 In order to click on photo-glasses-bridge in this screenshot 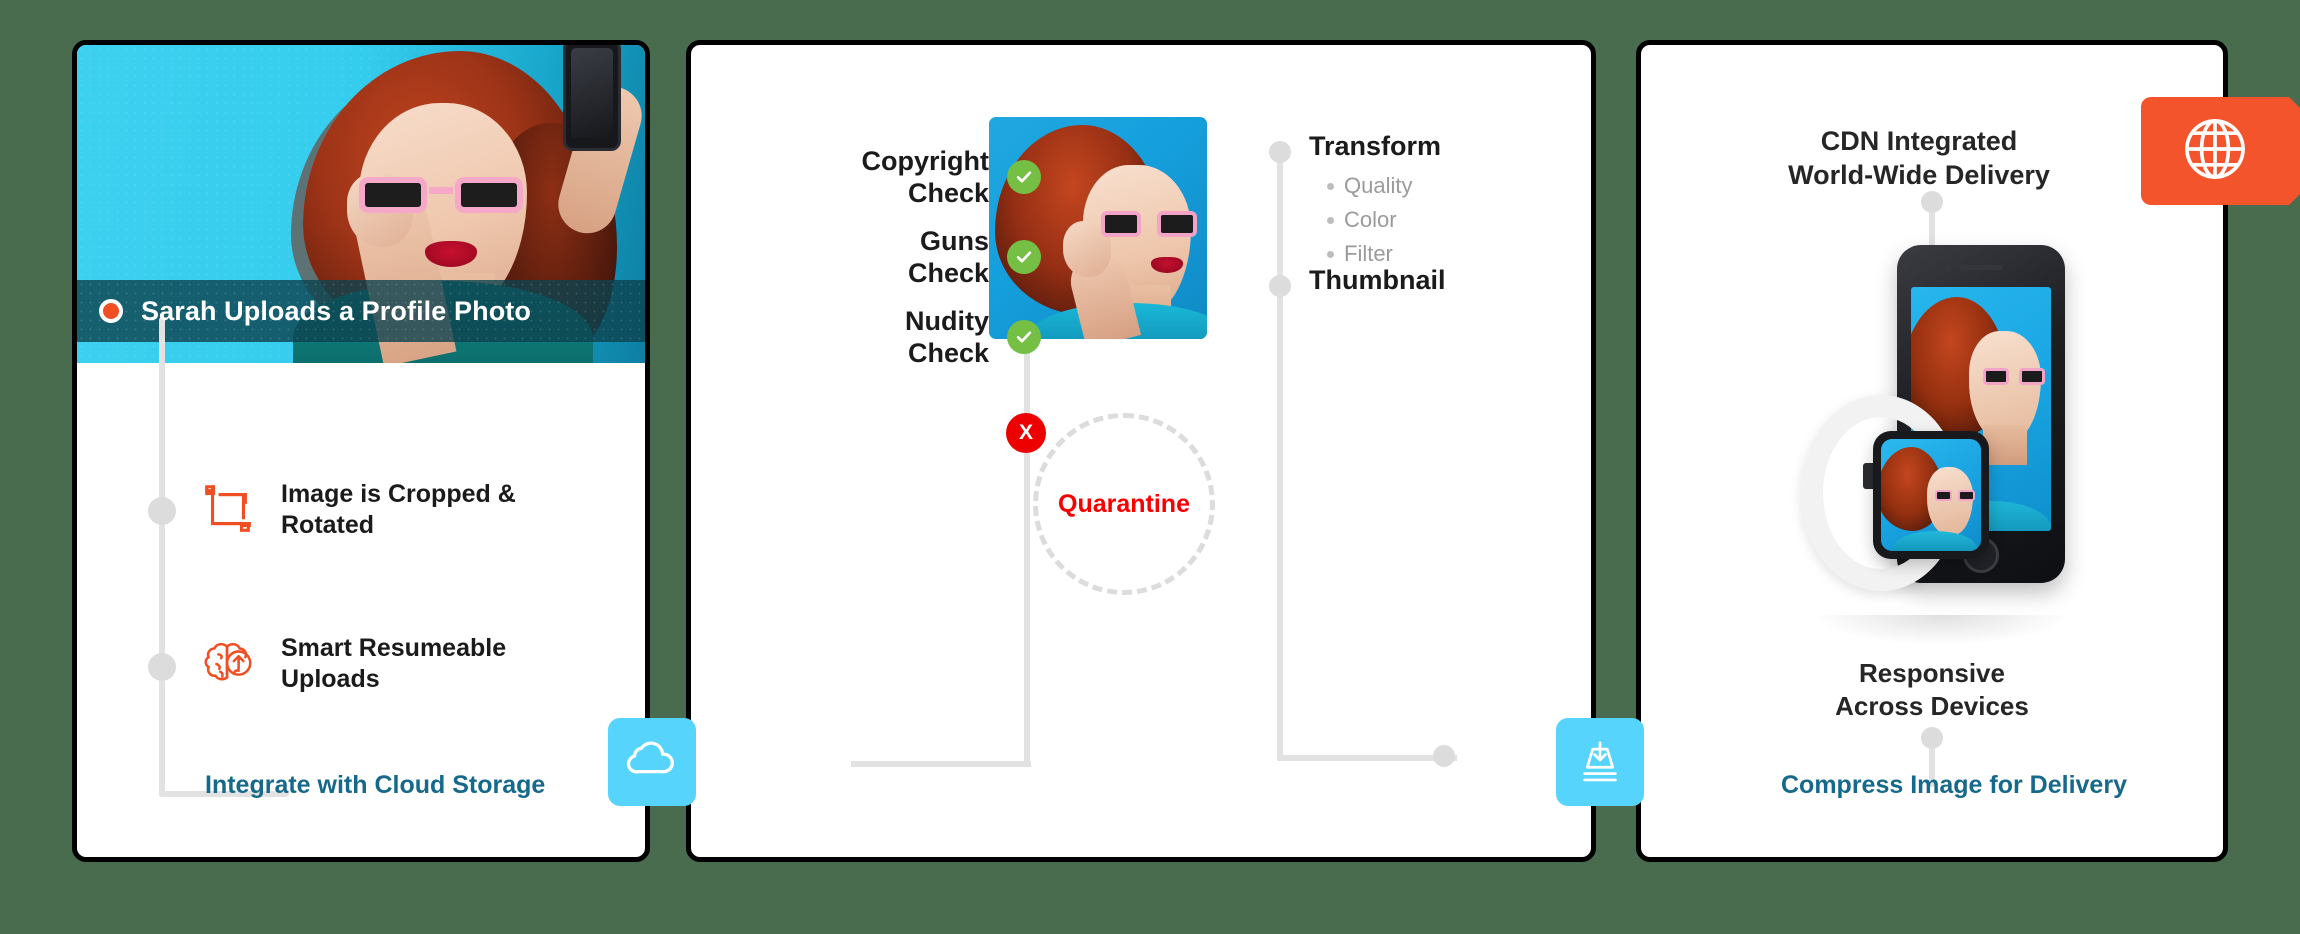, I will do `click(441, 190)`.